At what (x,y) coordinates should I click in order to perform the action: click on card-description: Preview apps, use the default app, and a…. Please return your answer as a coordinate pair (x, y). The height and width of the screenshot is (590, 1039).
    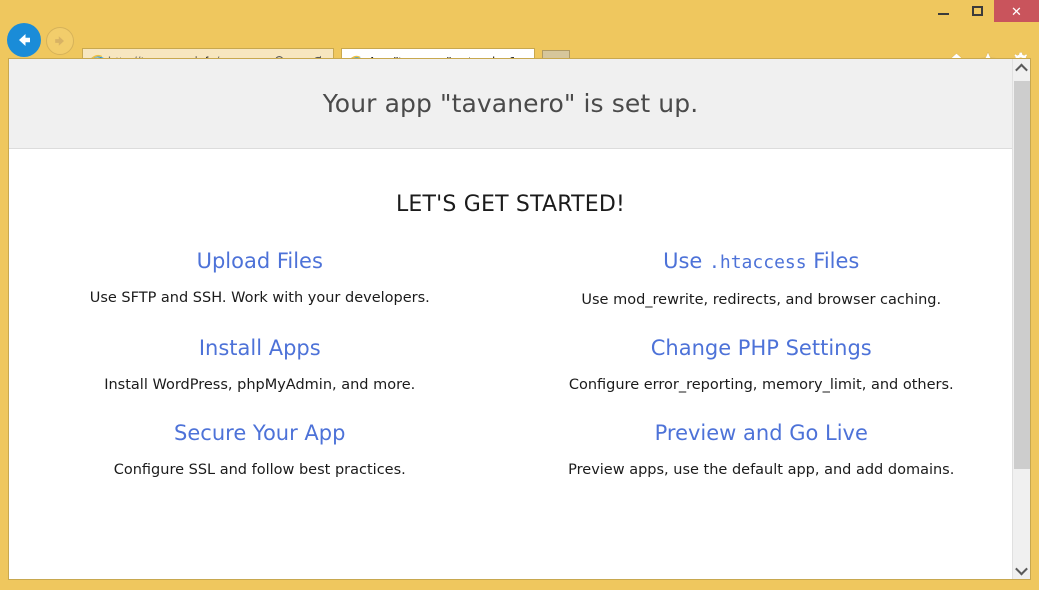
    Looking at the image, I should click on (761, 470).